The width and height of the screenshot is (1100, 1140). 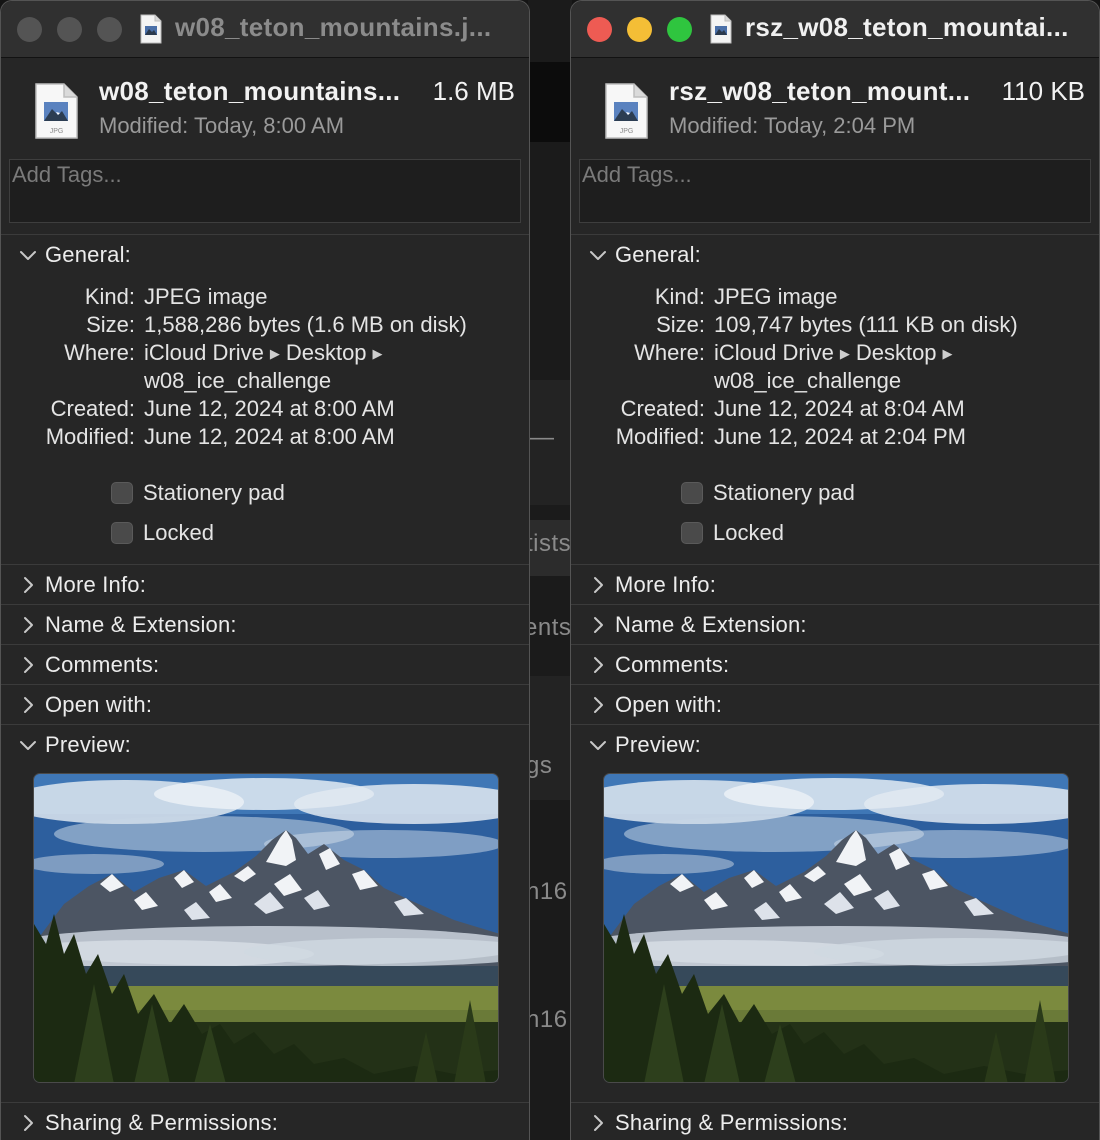 What do you see at coordinates (548, 891) in the screenshot?
I see `background-text: n16` at bounding box center [548, 891].